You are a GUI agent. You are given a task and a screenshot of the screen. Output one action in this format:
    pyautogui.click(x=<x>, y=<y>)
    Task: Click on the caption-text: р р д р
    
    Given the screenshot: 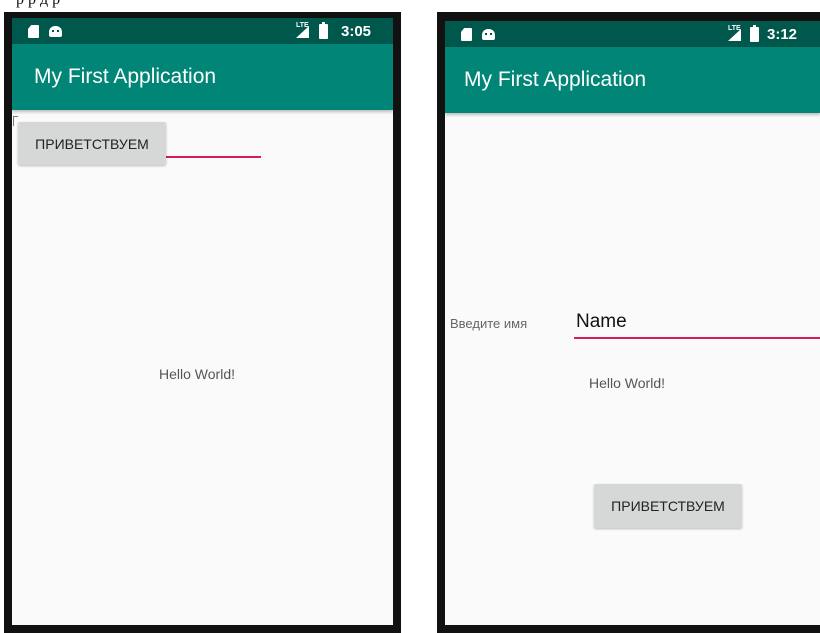 What is the action you would take?
    pyautogui.click(x=38, y=4)
    